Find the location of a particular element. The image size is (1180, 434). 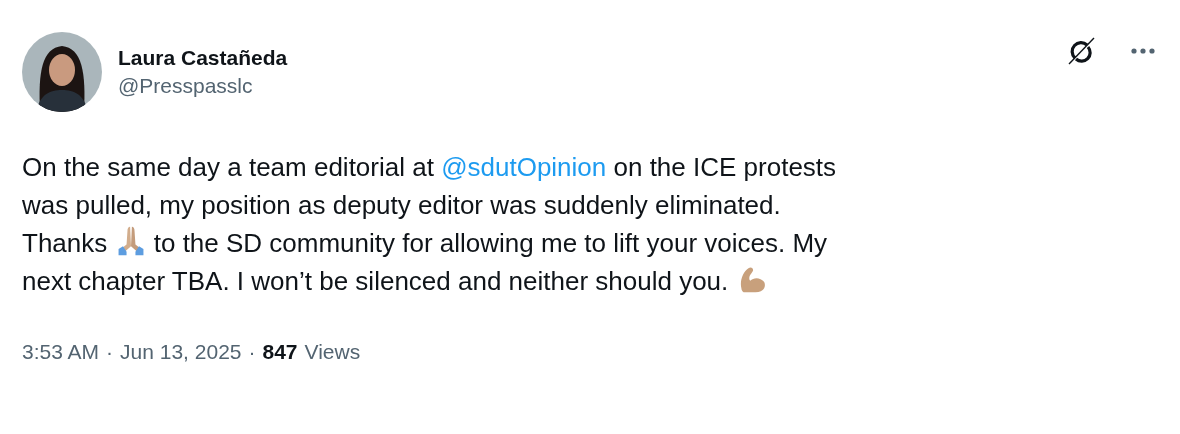

post-time: 3:53 AM is located at coordinates (61, 352).